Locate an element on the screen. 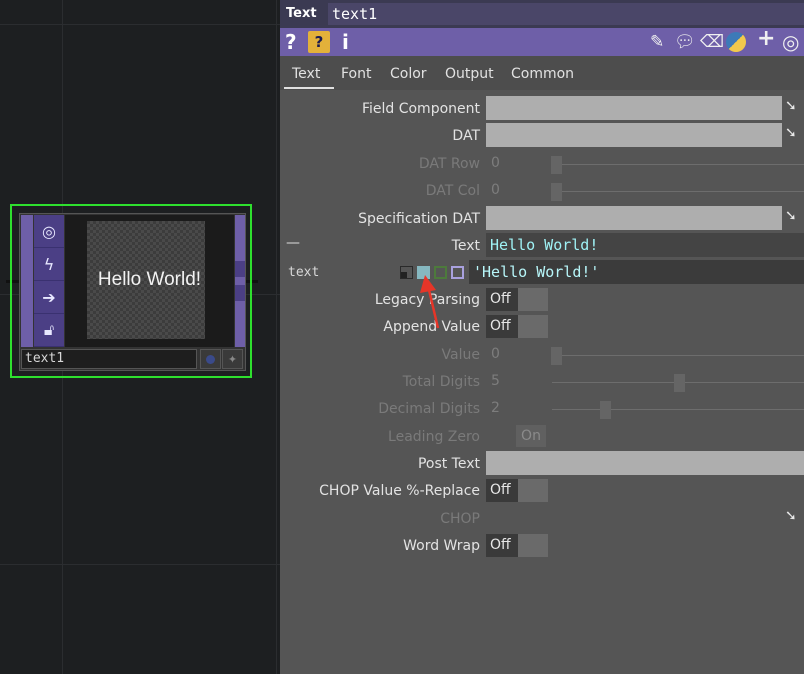  arrow-shaft is located at coordinates (433, 309).